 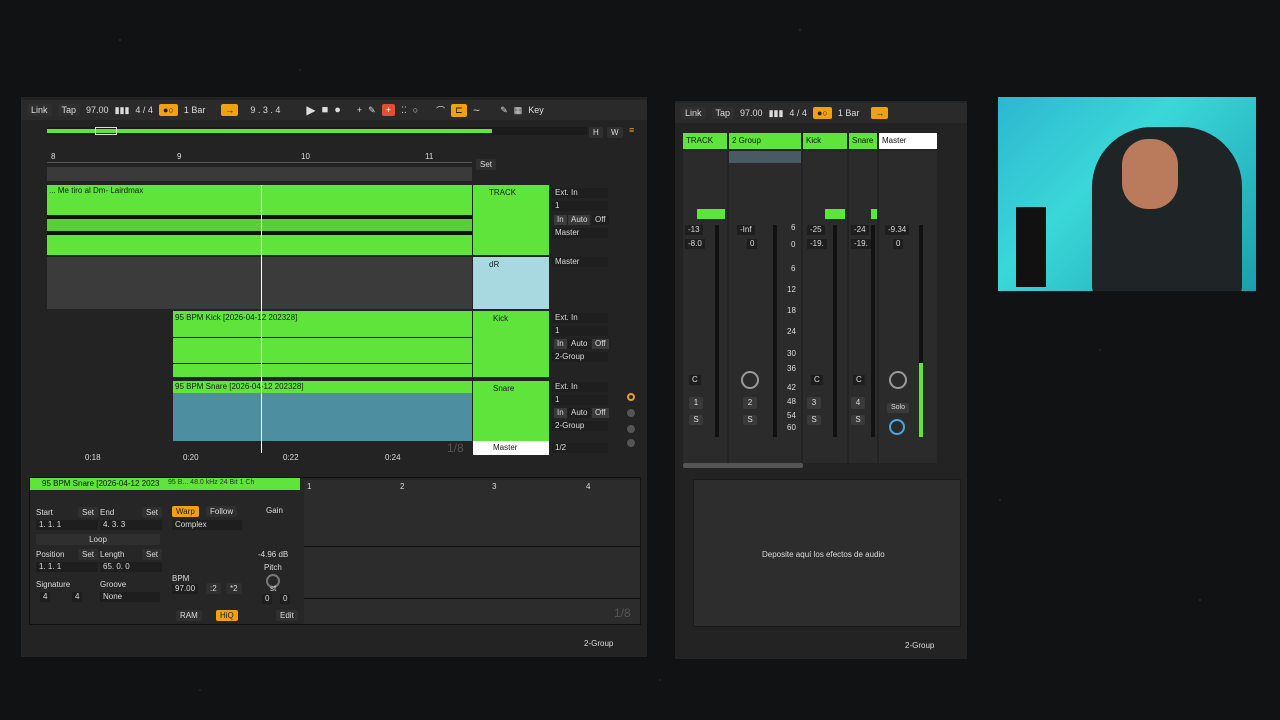 What do you see at coordinates (898, 380) in the screenshot?
I see `pan-knob-icon` at bounding box center [898, 380].